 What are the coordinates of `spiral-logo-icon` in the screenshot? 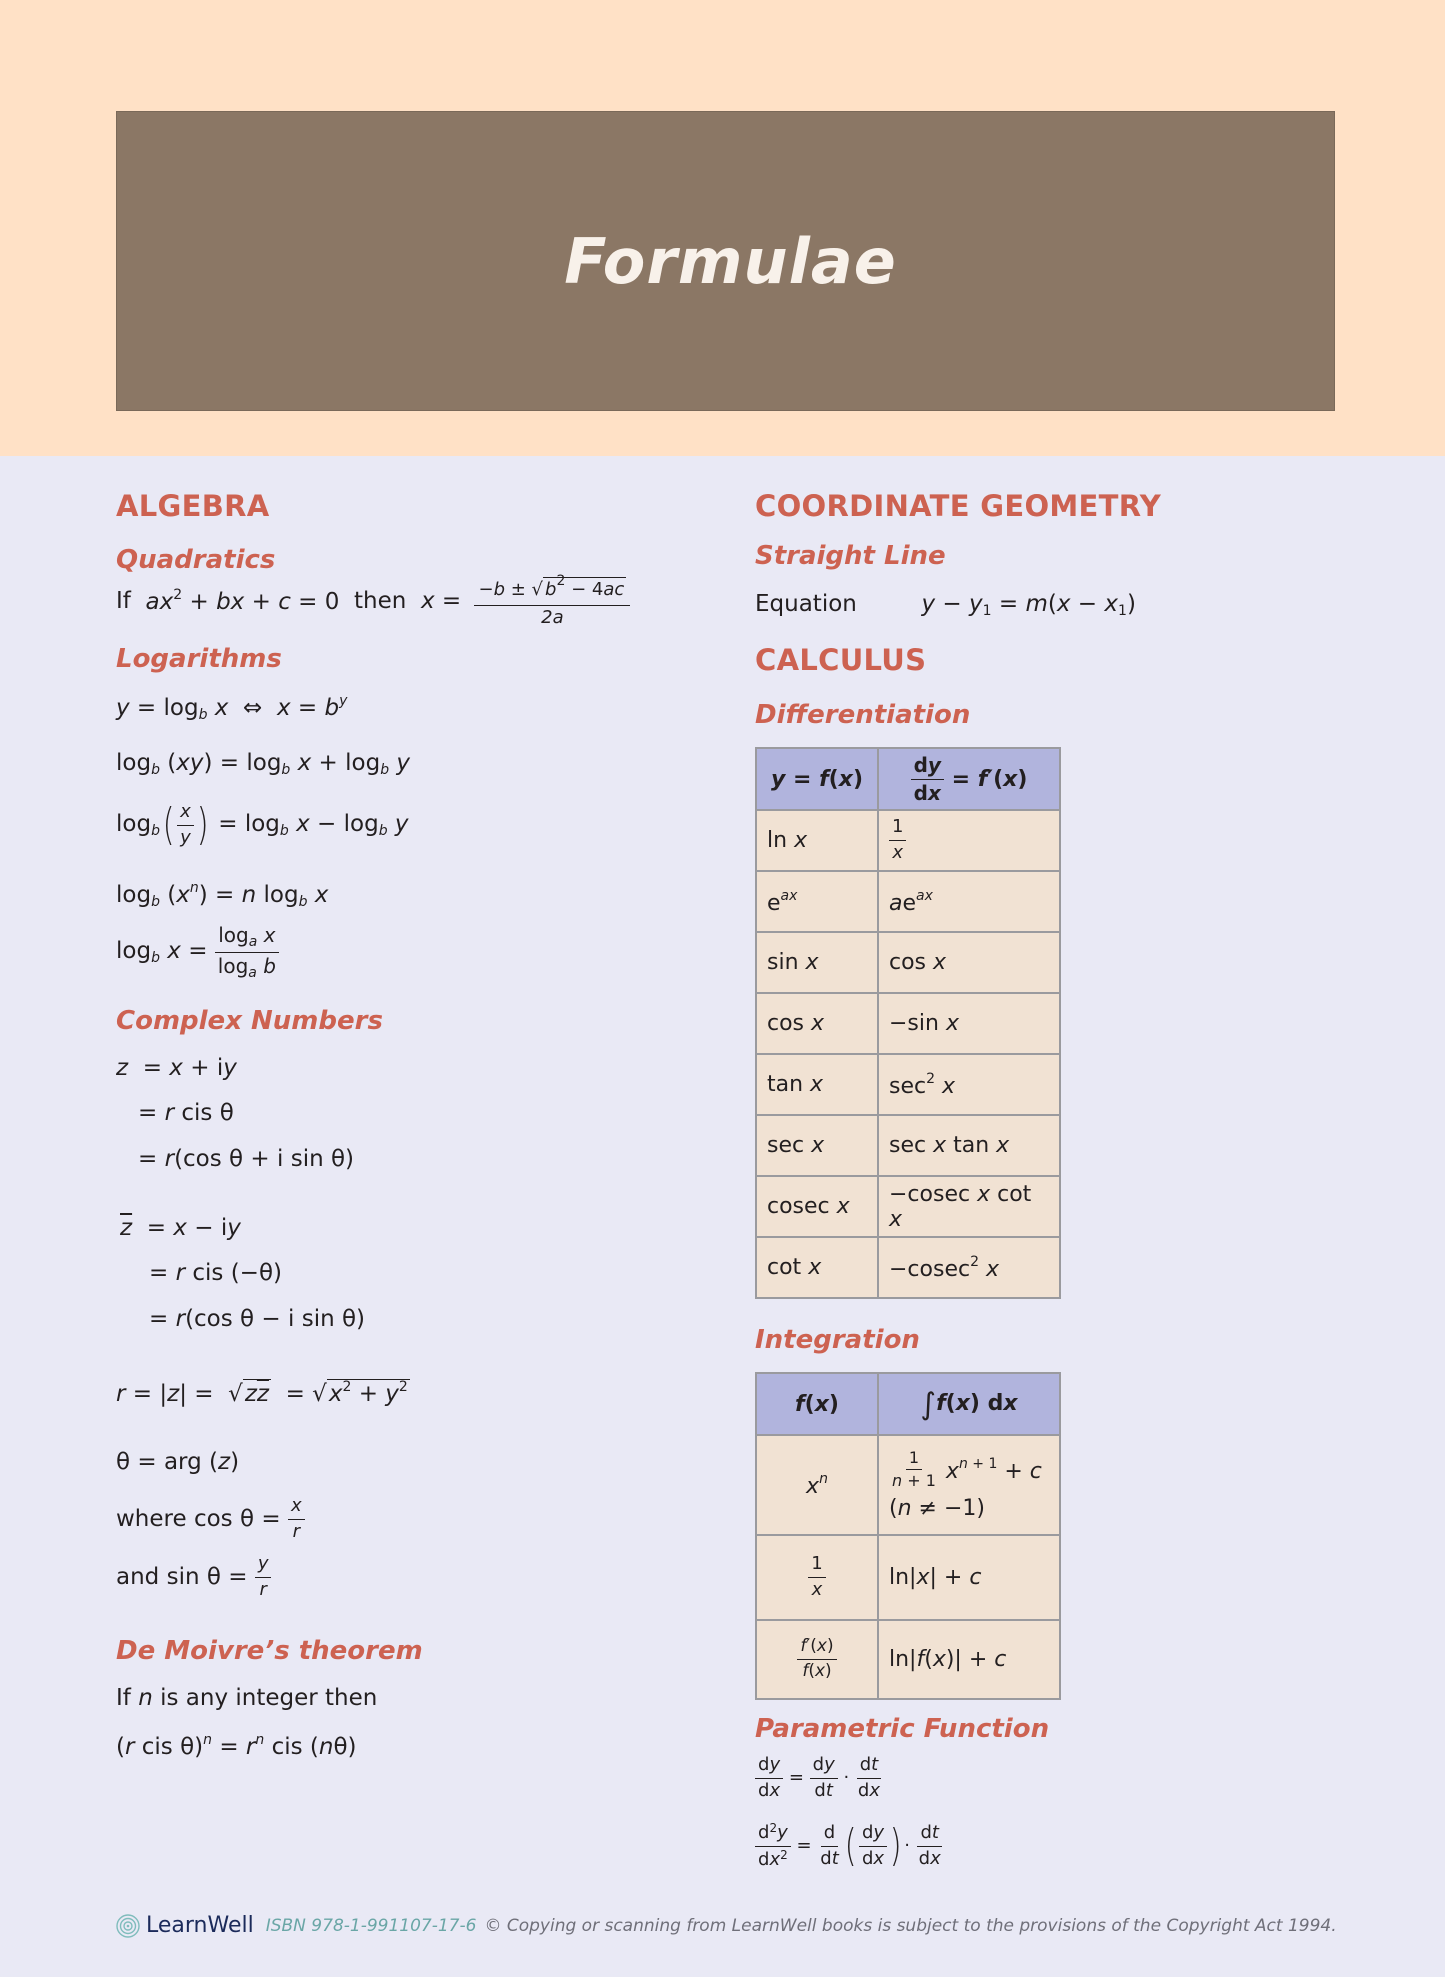 It's located at (128, 1925).